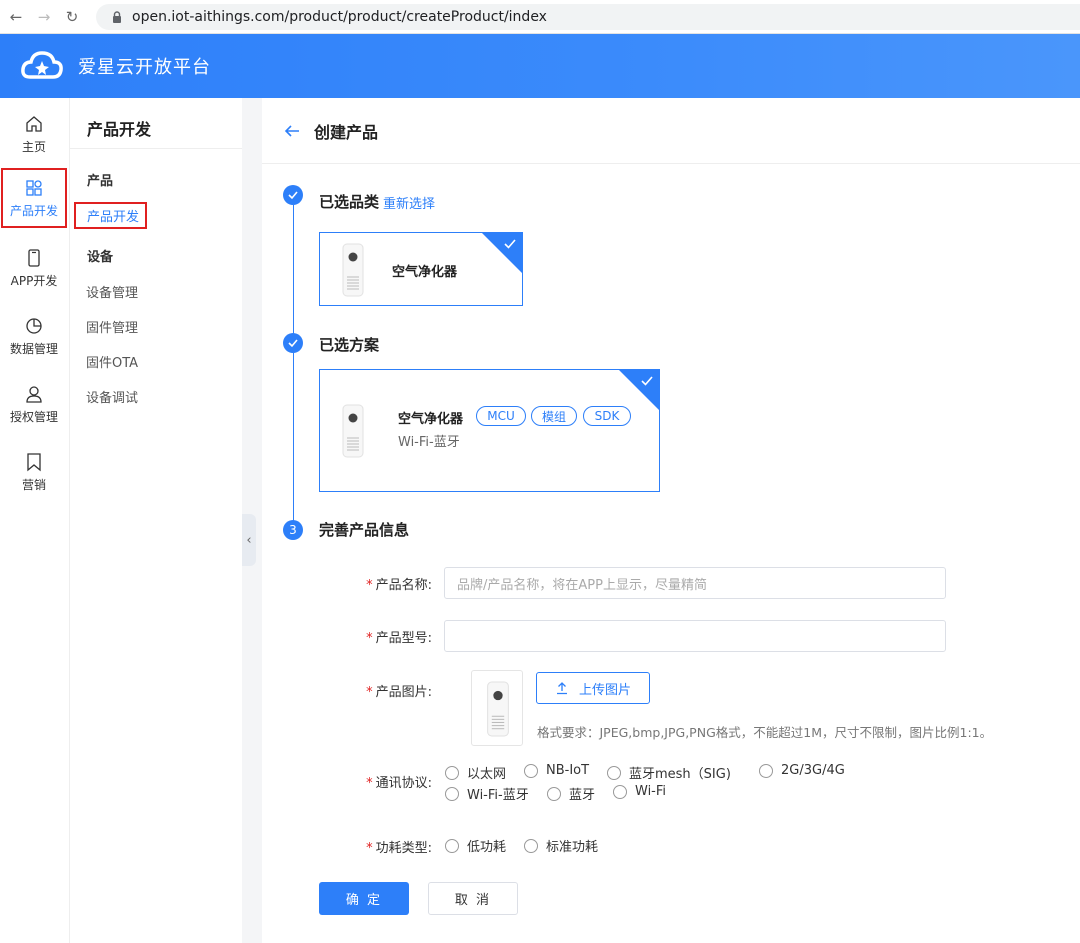 This screenshot has height=943, width=1080. I want to click on cloud-logo-icon, so click(42, 65).